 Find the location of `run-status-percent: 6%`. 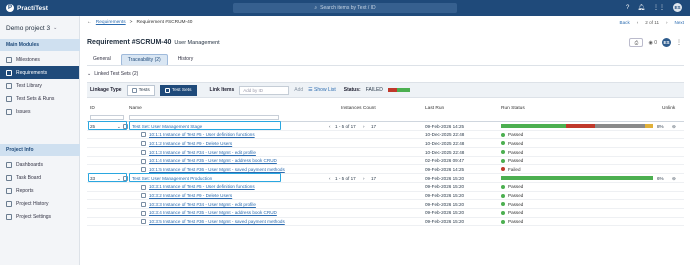

run-status-percent: 6% is located at coordinates (660, 178).